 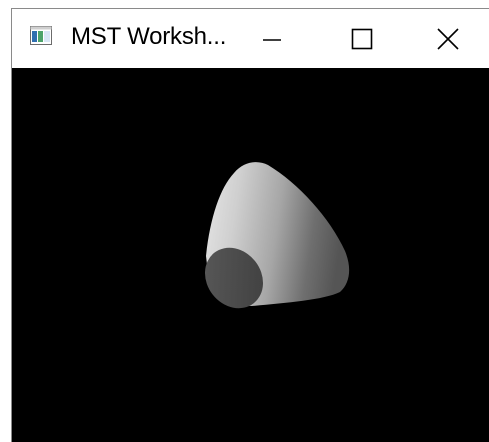 I want to click on maximize-button, so click(x=362, y=38).